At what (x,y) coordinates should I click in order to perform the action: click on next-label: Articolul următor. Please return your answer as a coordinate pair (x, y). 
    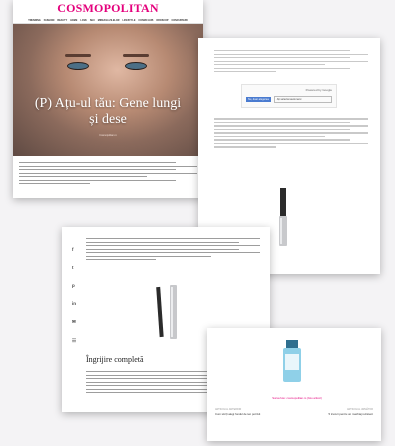
    Looking at the image, I should click on (360, 409).